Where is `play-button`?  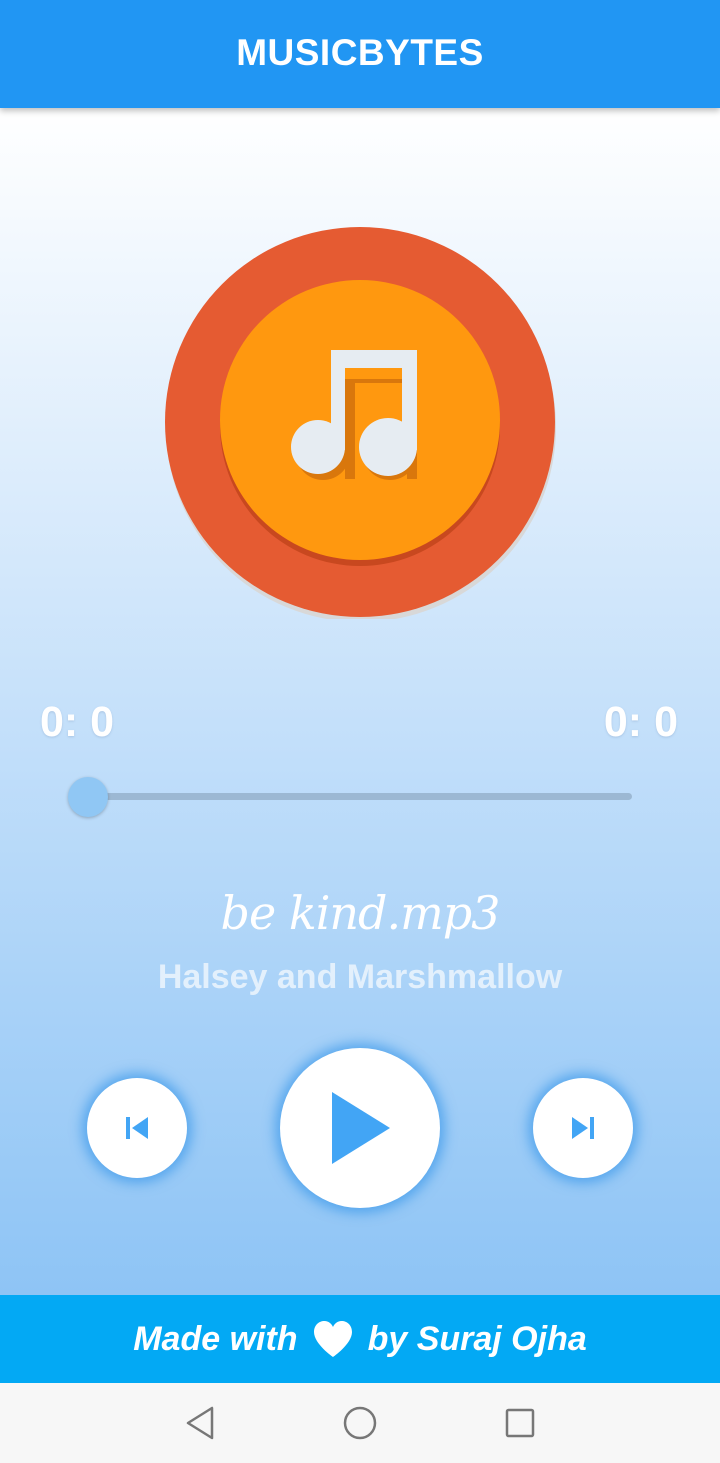 play-button is located at coordinates (360, 1128).